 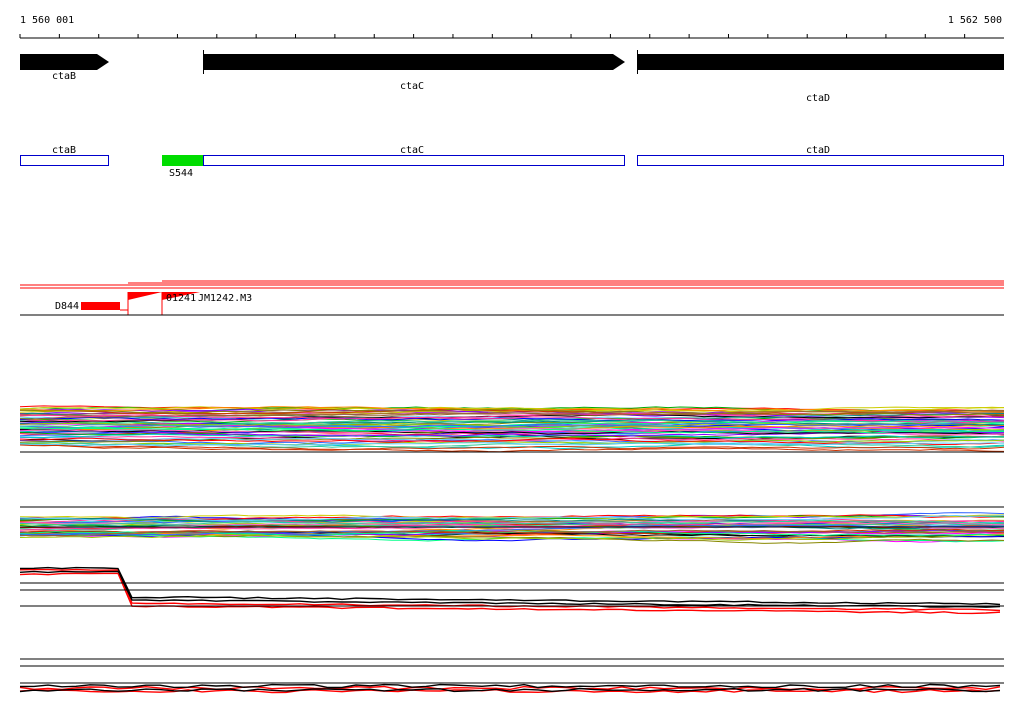 I want to click on feature-label-s544: S544, so click(x=181, y=173).